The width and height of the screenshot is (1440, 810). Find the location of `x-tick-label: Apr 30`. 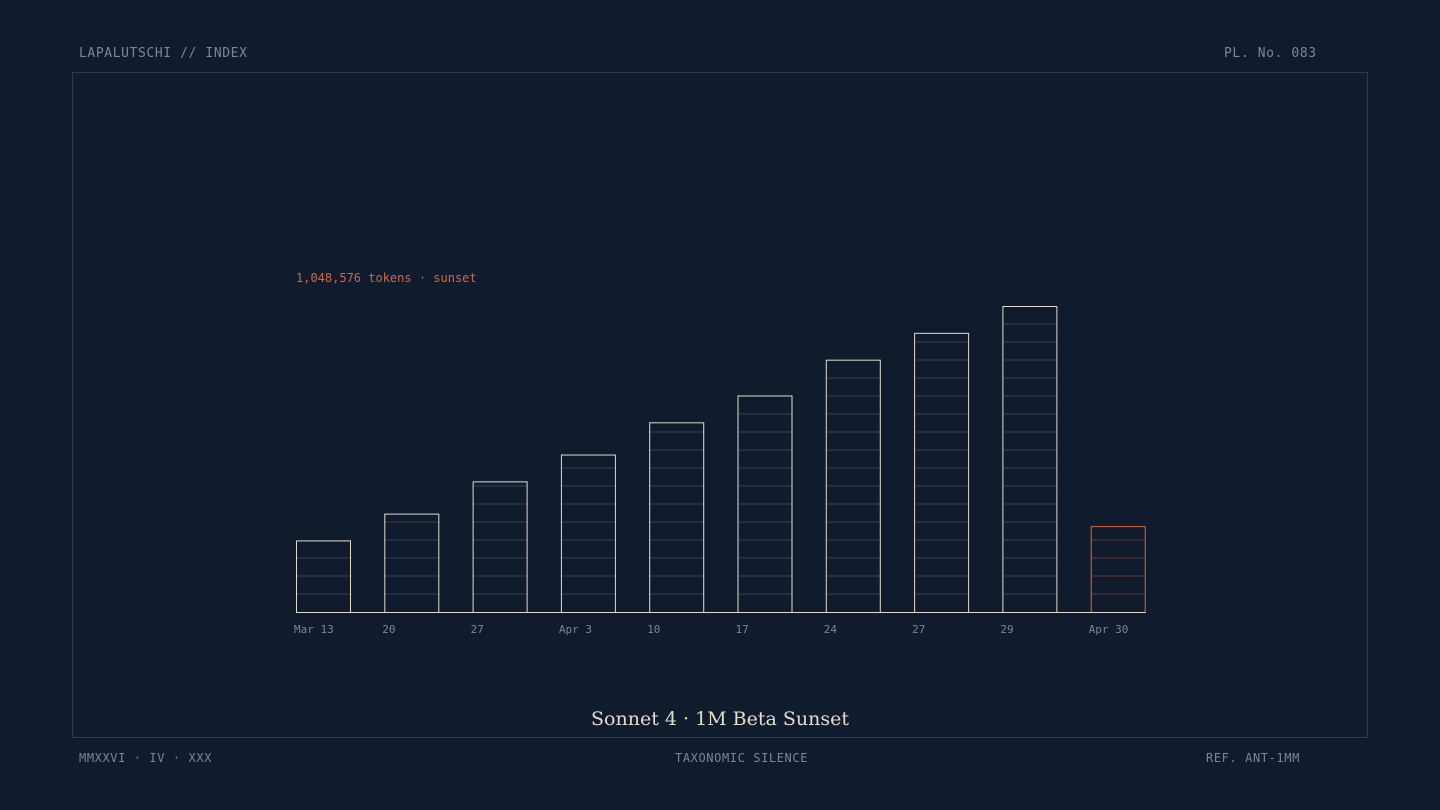

x-tick-label: Apr 30 is located at coordinates (1109, 629).